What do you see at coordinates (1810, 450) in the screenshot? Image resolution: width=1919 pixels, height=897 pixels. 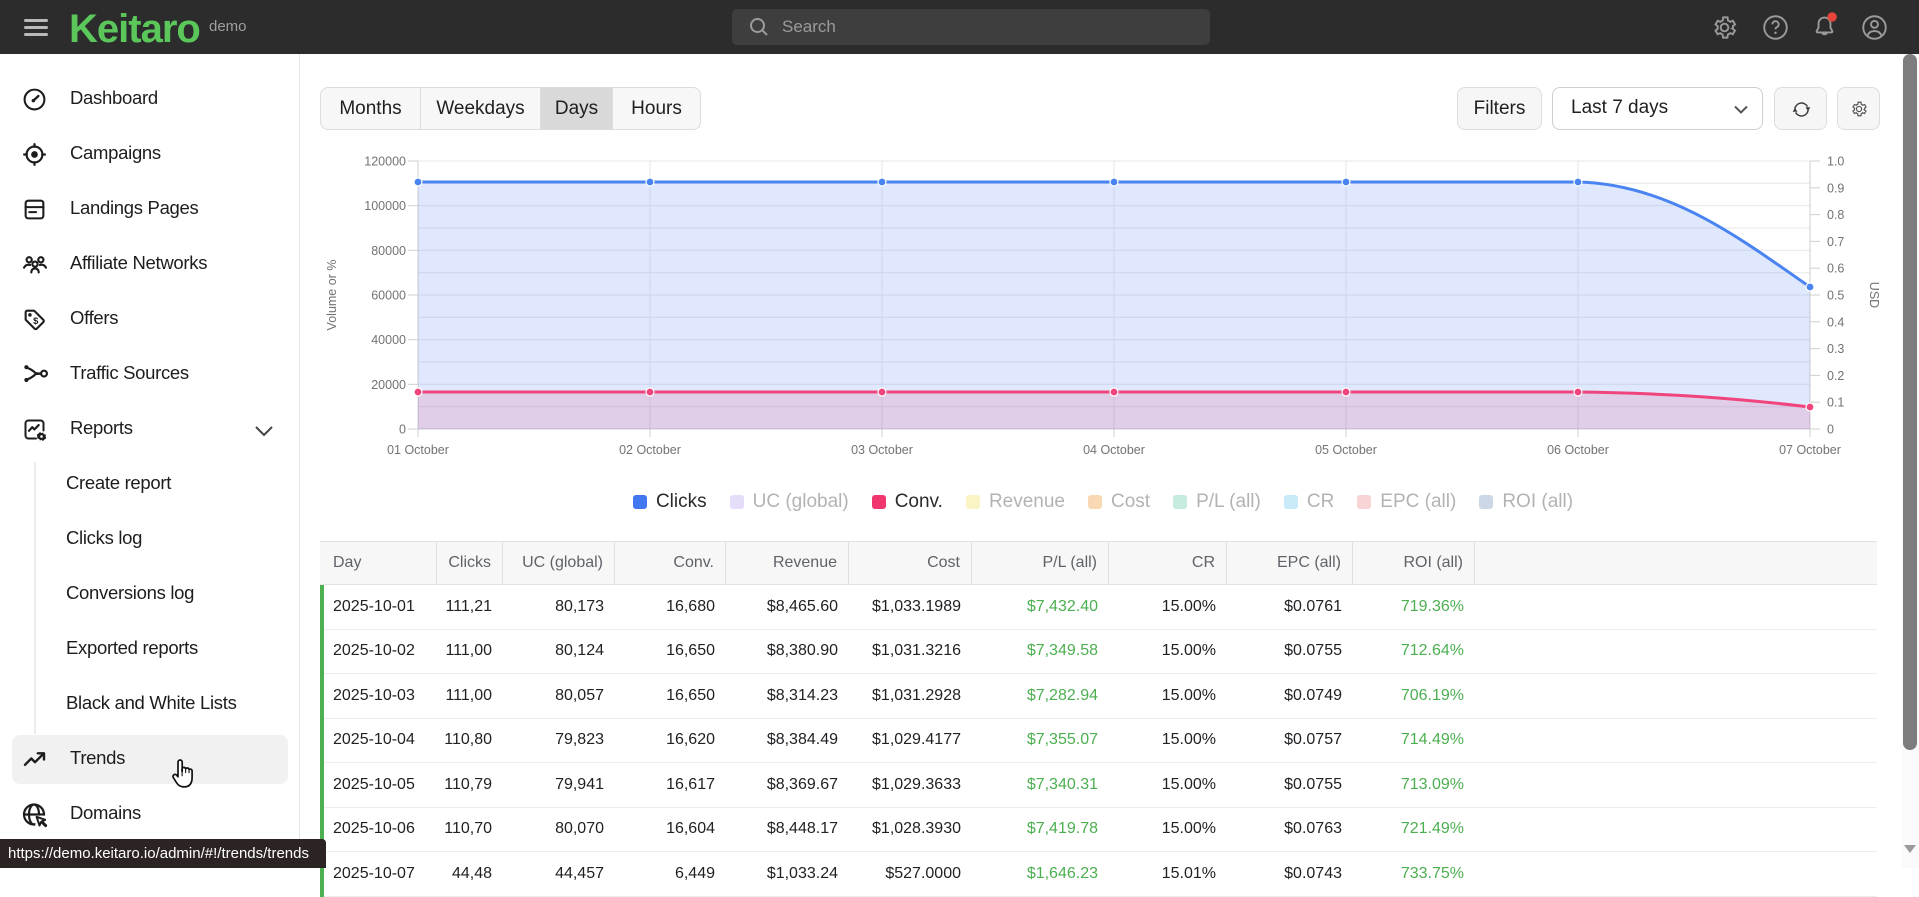 I see `svg-text: 07 October` at bounding box center [1810, 450].